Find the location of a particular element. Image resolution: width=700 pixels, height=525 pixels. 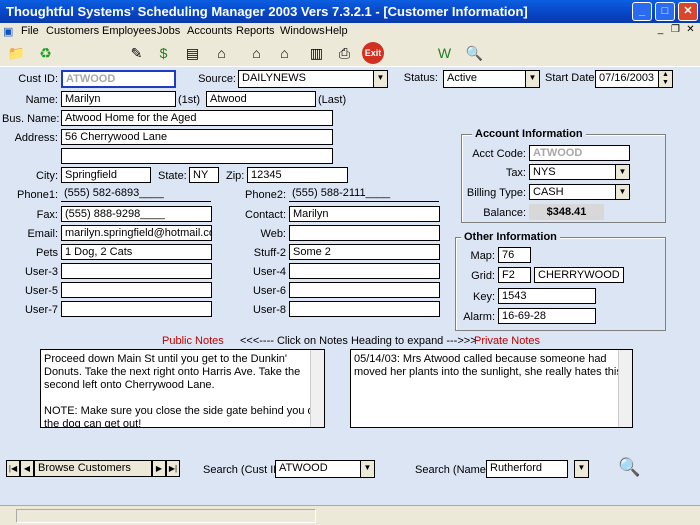

private-notes-heading: Private Notes is located at coordinates (507, 341).